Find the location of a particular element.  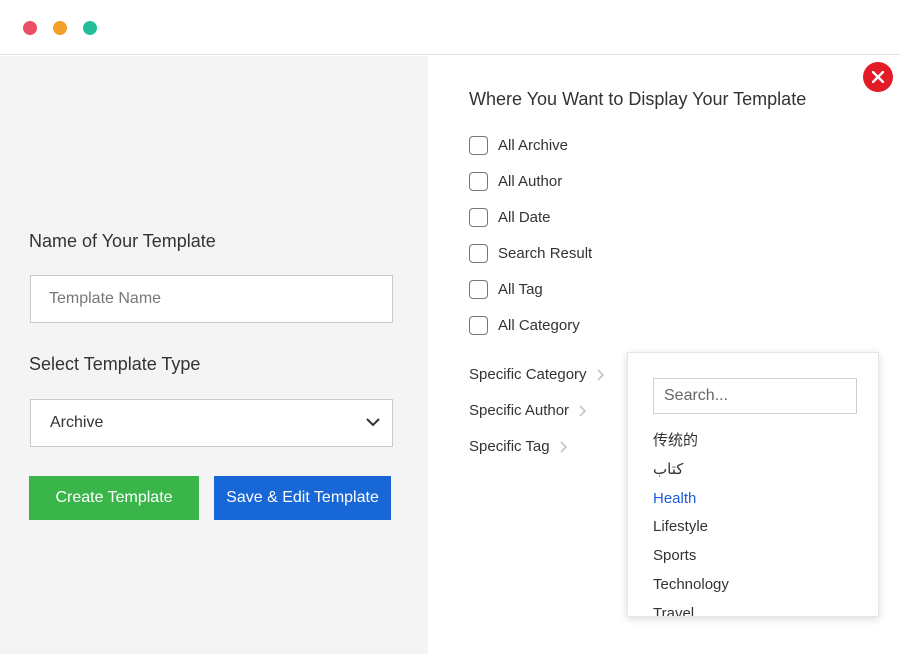

window-minimize-dot is located at coordinates (60, 28).